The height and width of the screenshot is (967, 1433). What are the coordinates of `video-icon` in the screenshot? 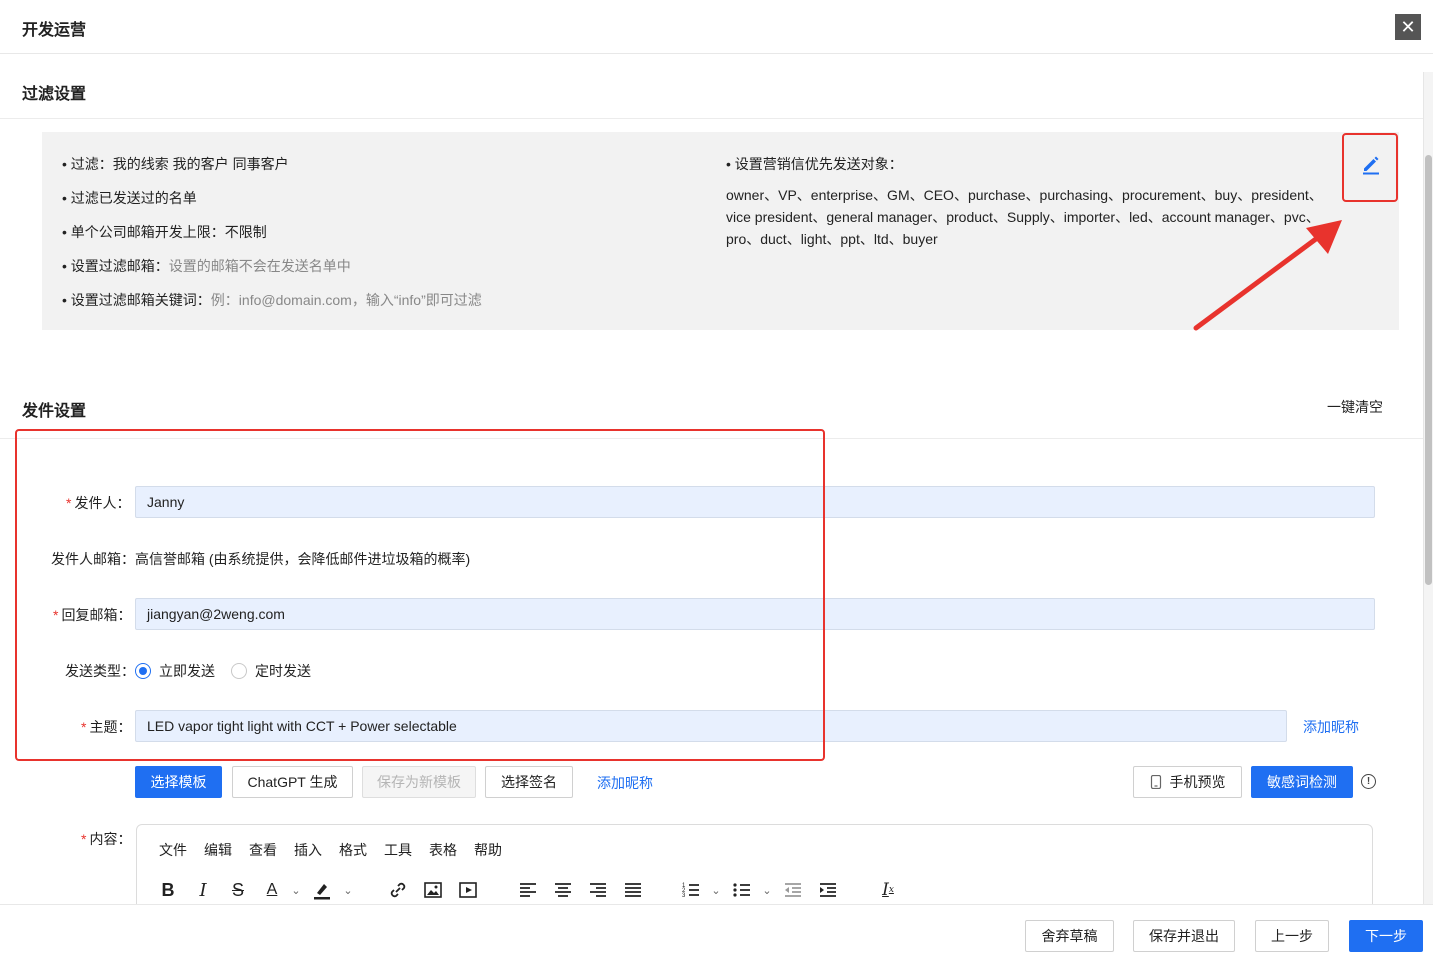 It's located at (468, 890).